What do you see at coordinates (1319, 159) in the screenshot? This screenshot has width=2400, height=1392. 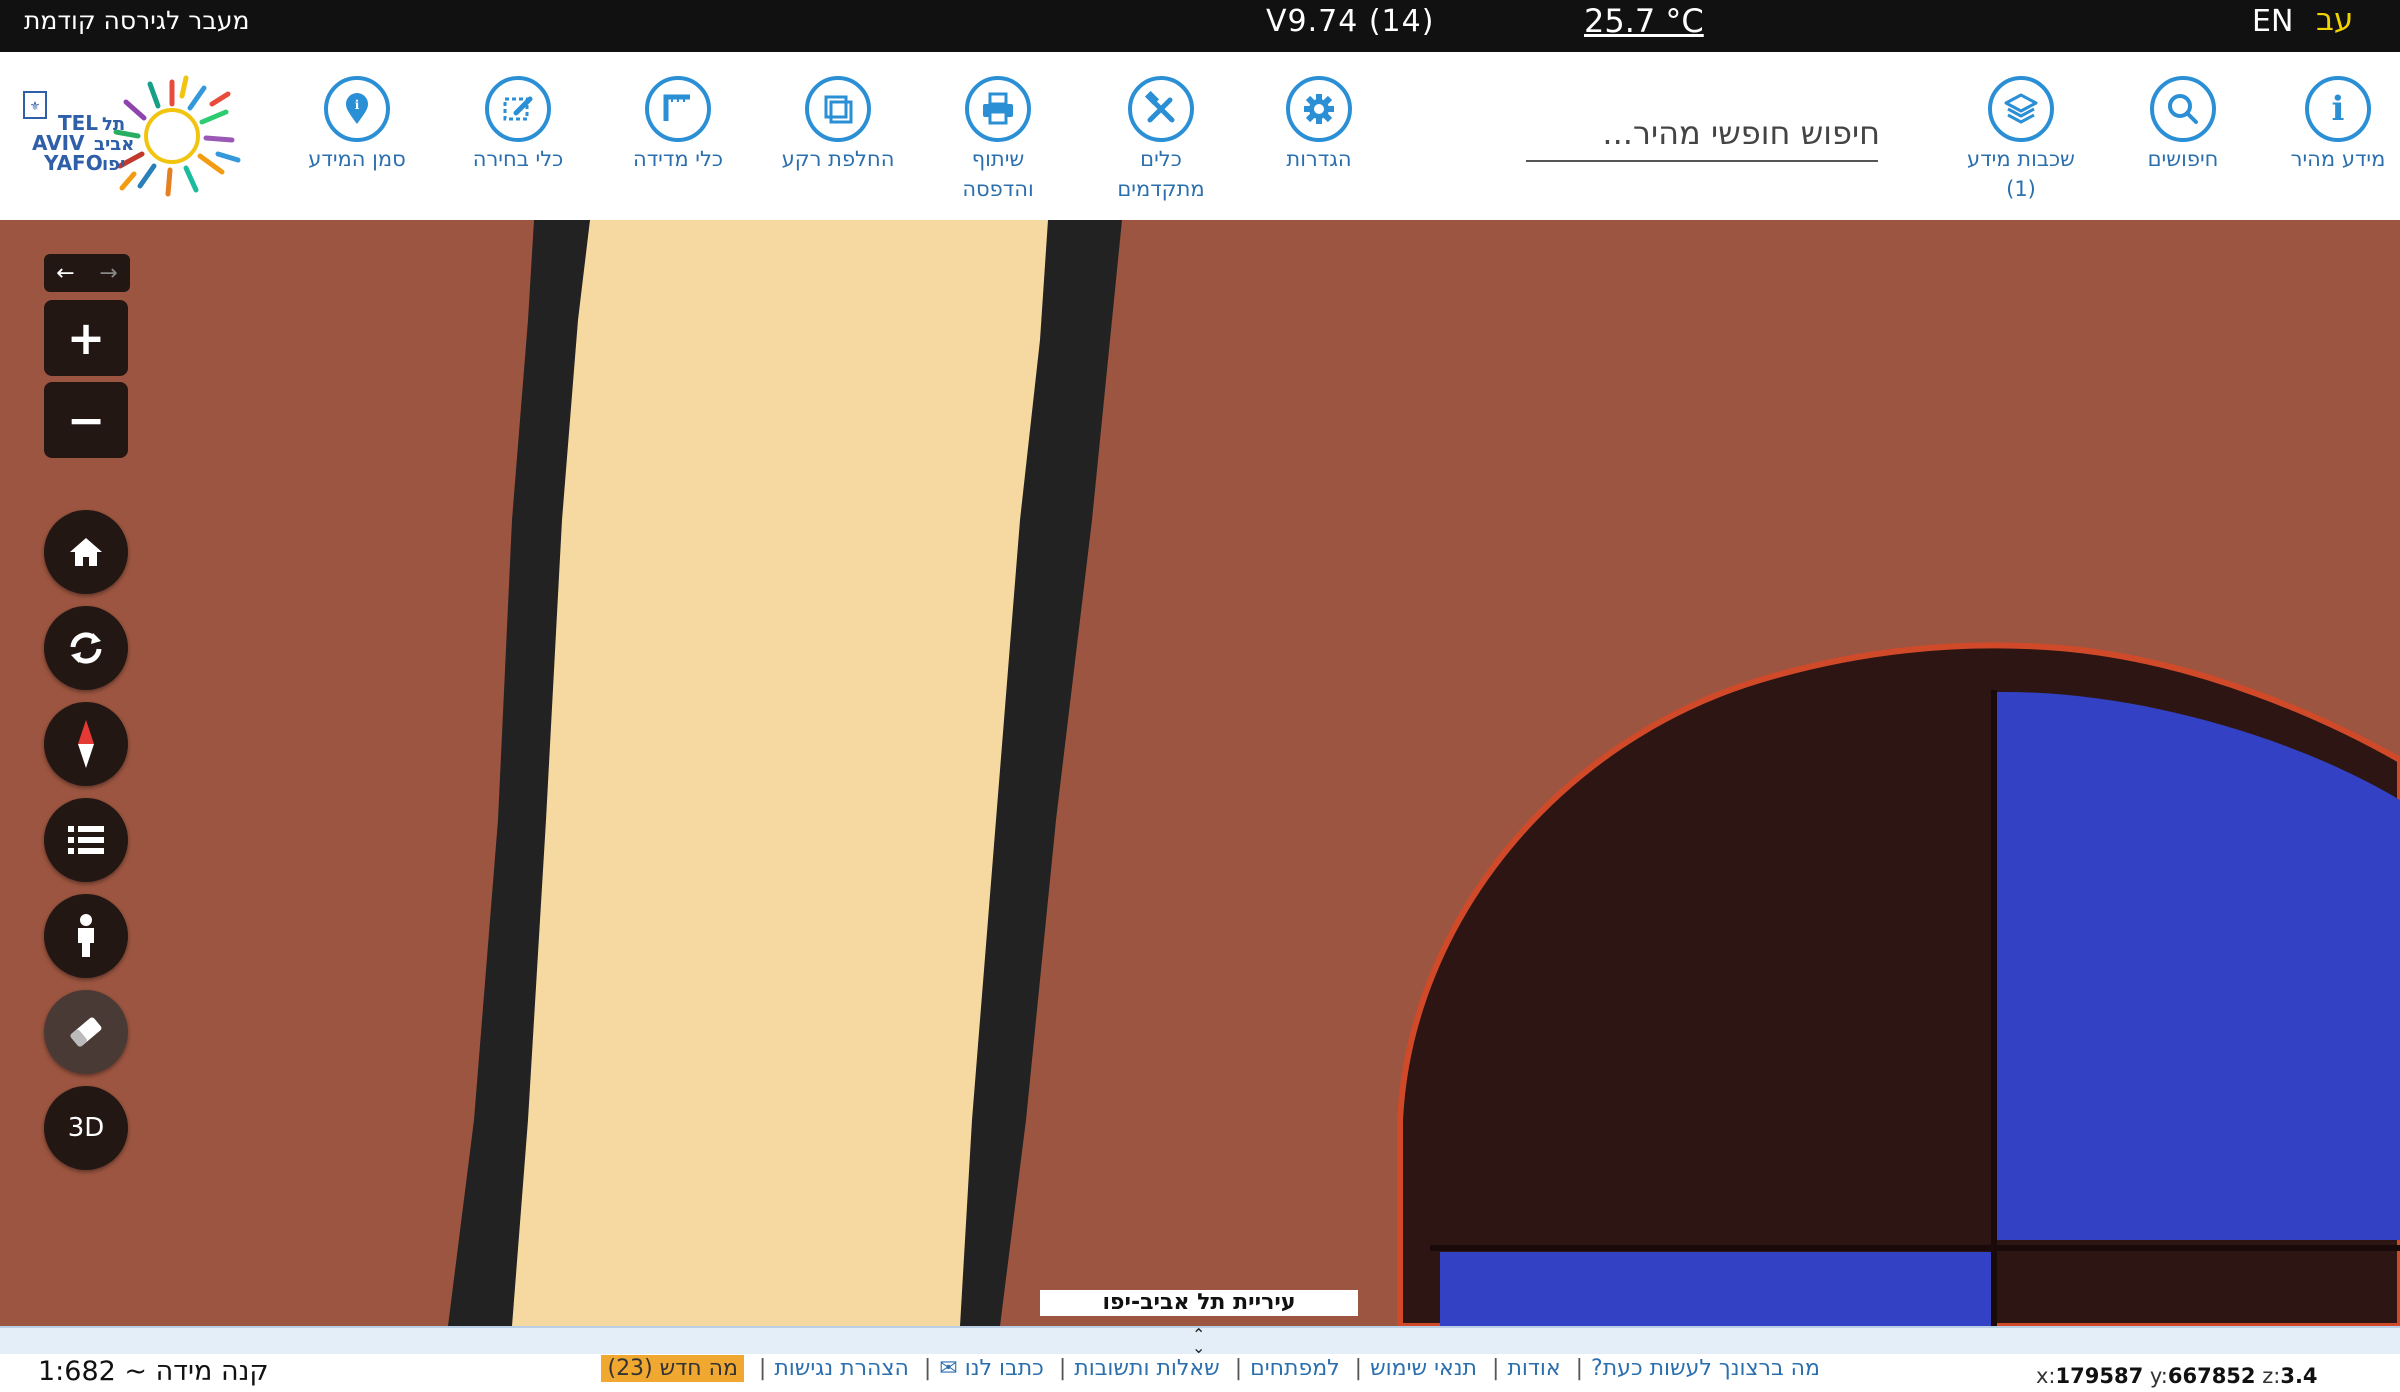 I see `tool-label: הגדרות` at bounding box center [1319, 159].